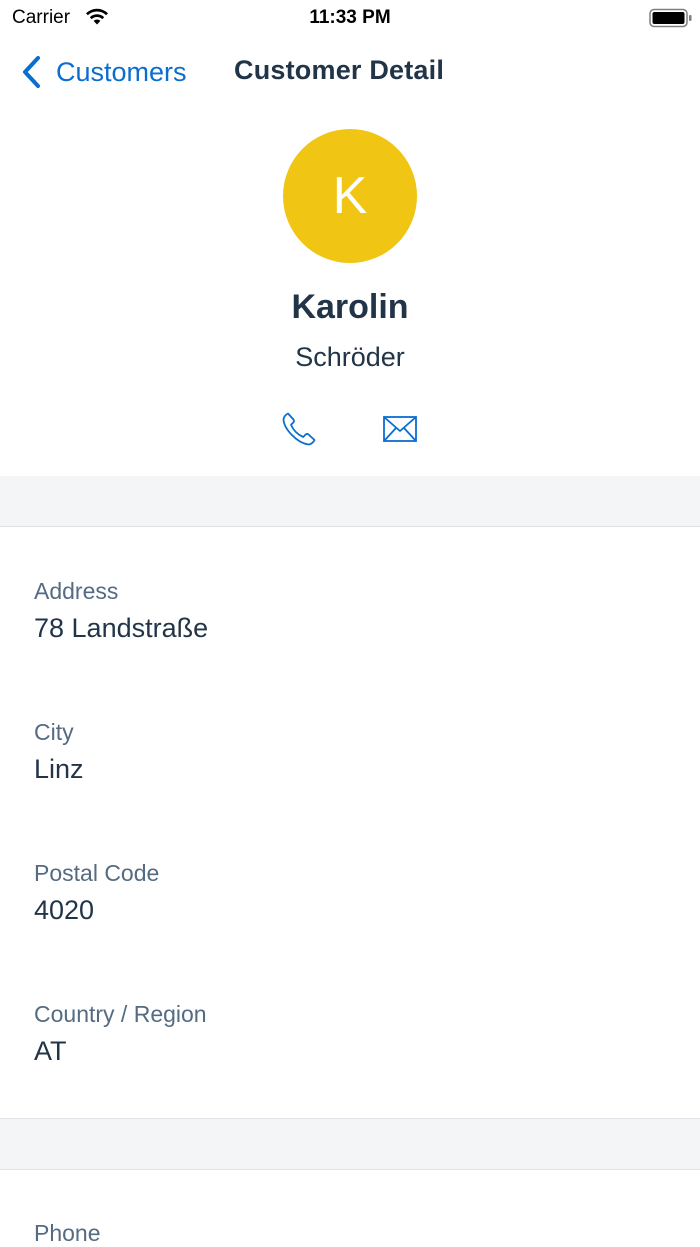 This screenshot has height=1247, width=700. What do you see at coordinates (59, 769) in the screenshot?
I see `field-value: Linz` at bounding box center [59, 769].